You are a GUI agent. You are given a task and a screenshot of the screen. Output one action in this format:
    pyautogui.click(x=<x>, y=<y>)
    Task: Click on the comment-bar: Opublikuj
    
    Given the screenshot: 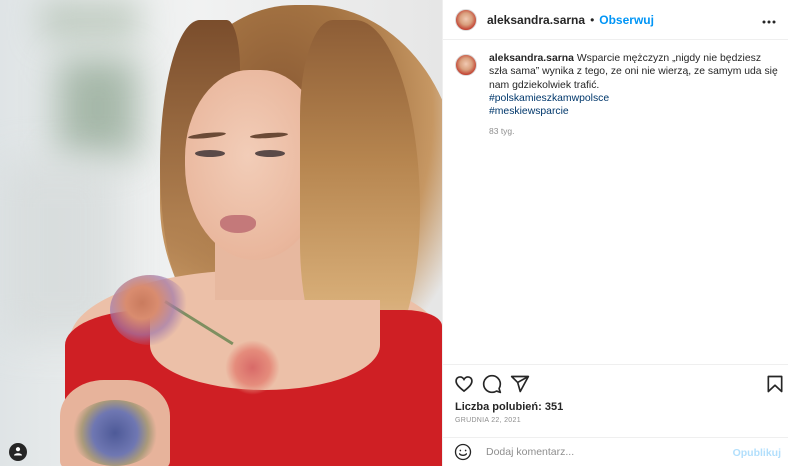 What is the action you would take?
    pyautogui.click(x=615, y=451)
    